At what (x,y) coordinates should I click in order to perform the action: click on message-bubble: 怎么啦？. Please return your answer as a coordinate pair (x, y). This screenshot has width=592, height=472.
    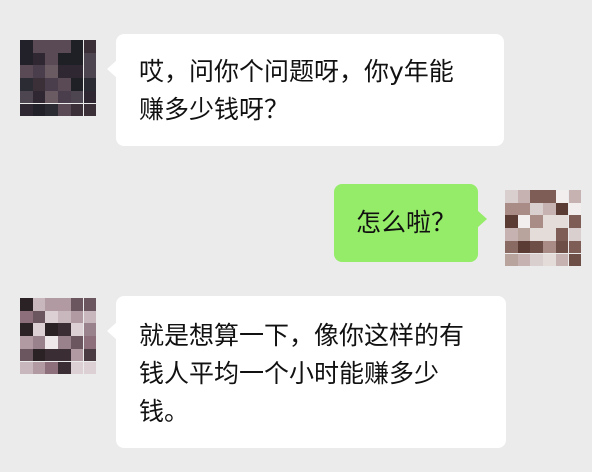
    Looking at the image, I should click on (410, 223).